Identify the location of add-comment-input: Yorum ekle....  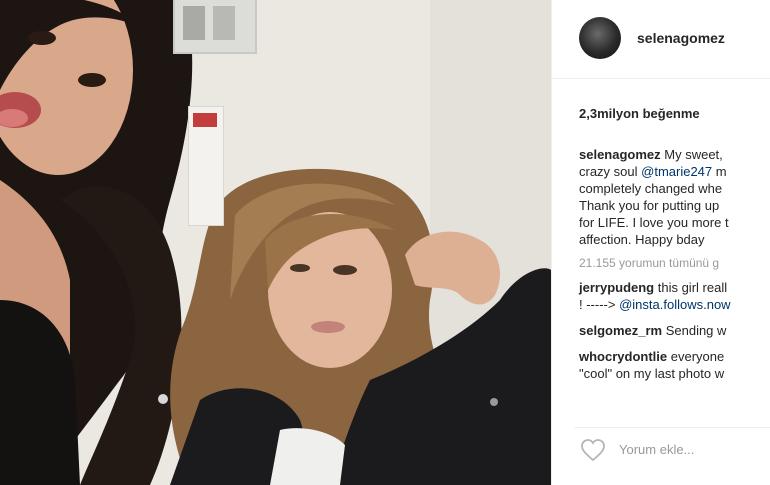
(656, 449).